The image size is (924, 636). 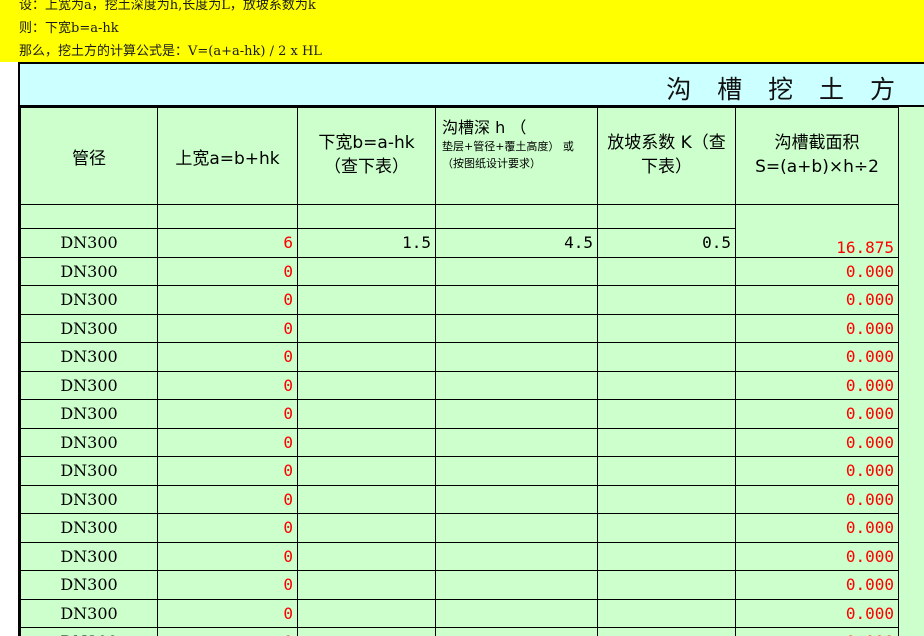 What do you see at coordinates (817, 231) in the screenshot?
I see `area-cell: 16.875` at bounding box center [817, 231].